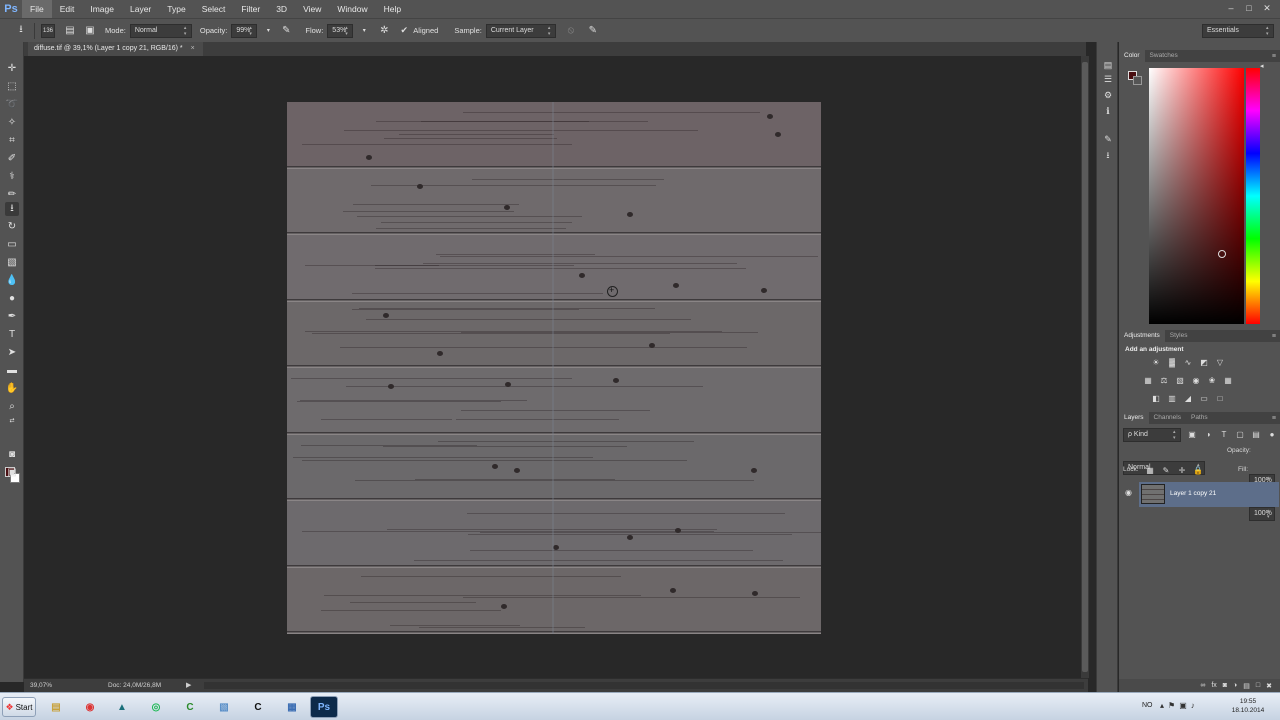 The width and height of the screenshot is (1280, 720). I want to click on brush-tool-icon: ✏, so click(12, 195).